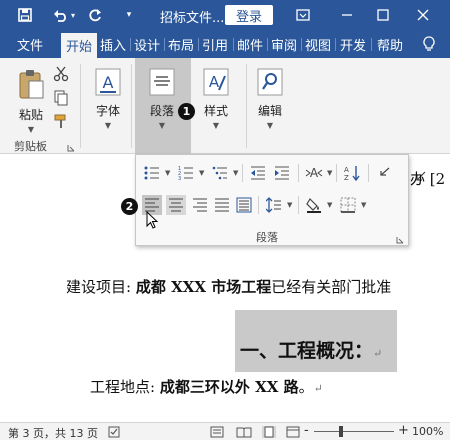  Describe the element at coordinates (249, 15) in the screenshot. I see `login-button: 登录` at that location.